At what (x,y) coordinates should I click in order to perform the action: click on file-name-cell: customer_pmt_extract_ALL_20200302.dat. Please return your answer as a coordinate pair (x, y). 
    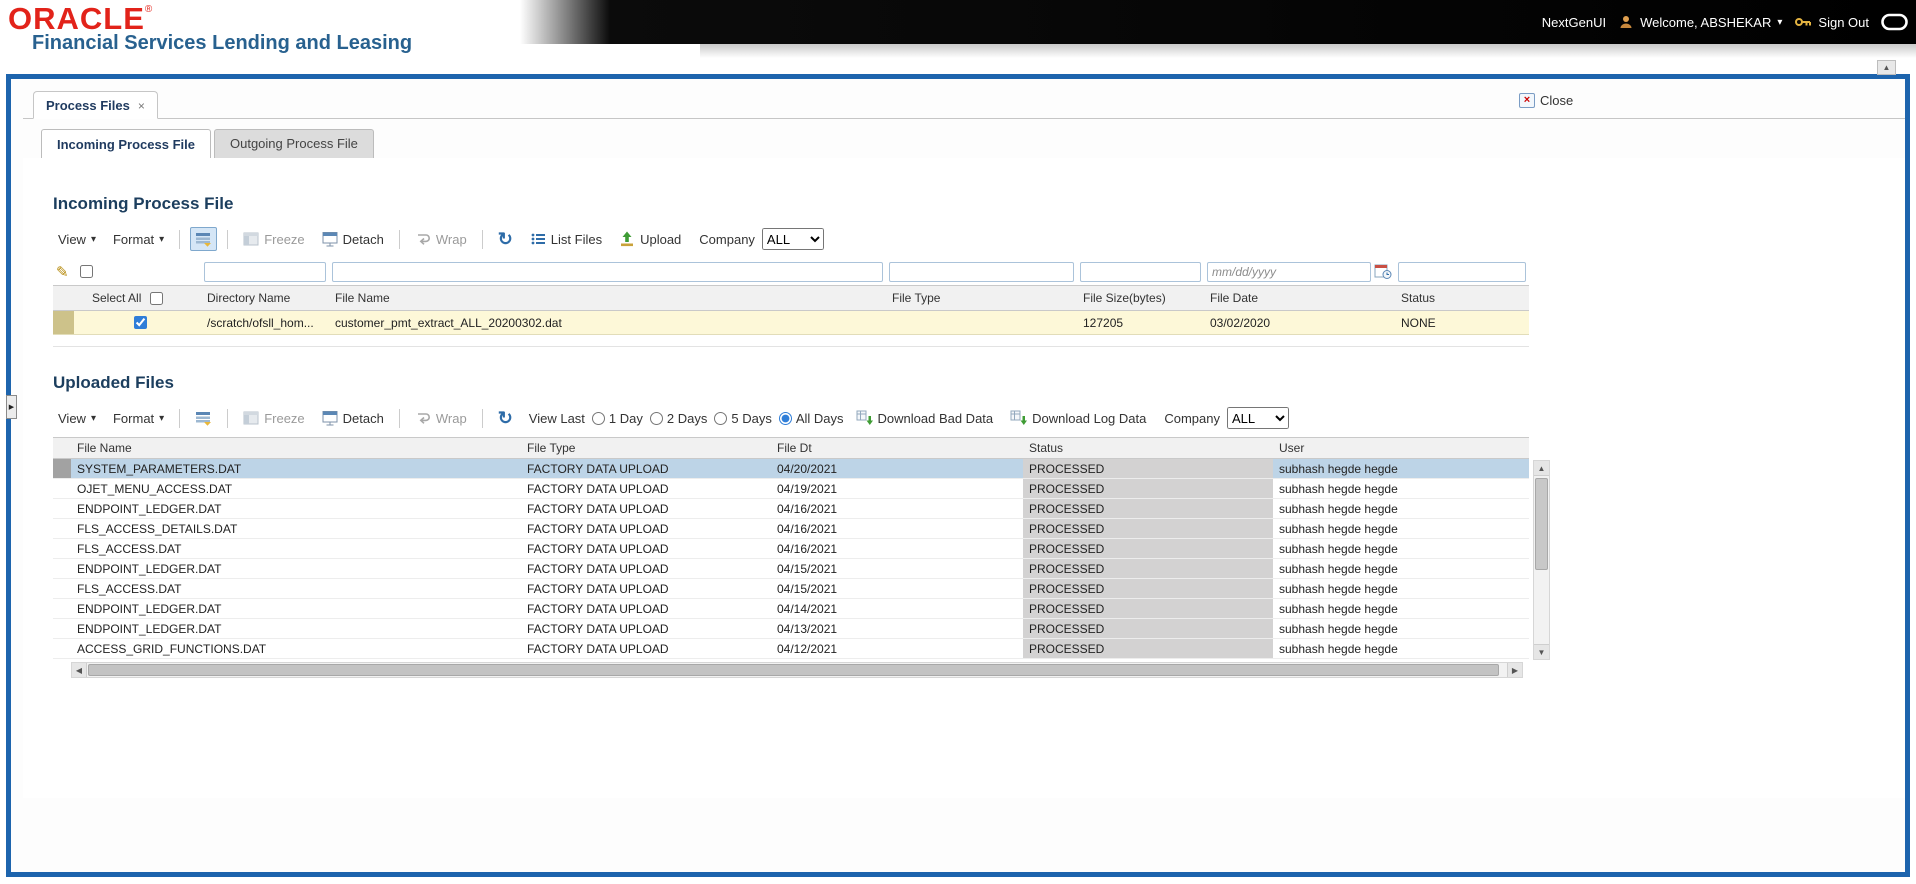
    Looking at the image, I should click on (448, 322).